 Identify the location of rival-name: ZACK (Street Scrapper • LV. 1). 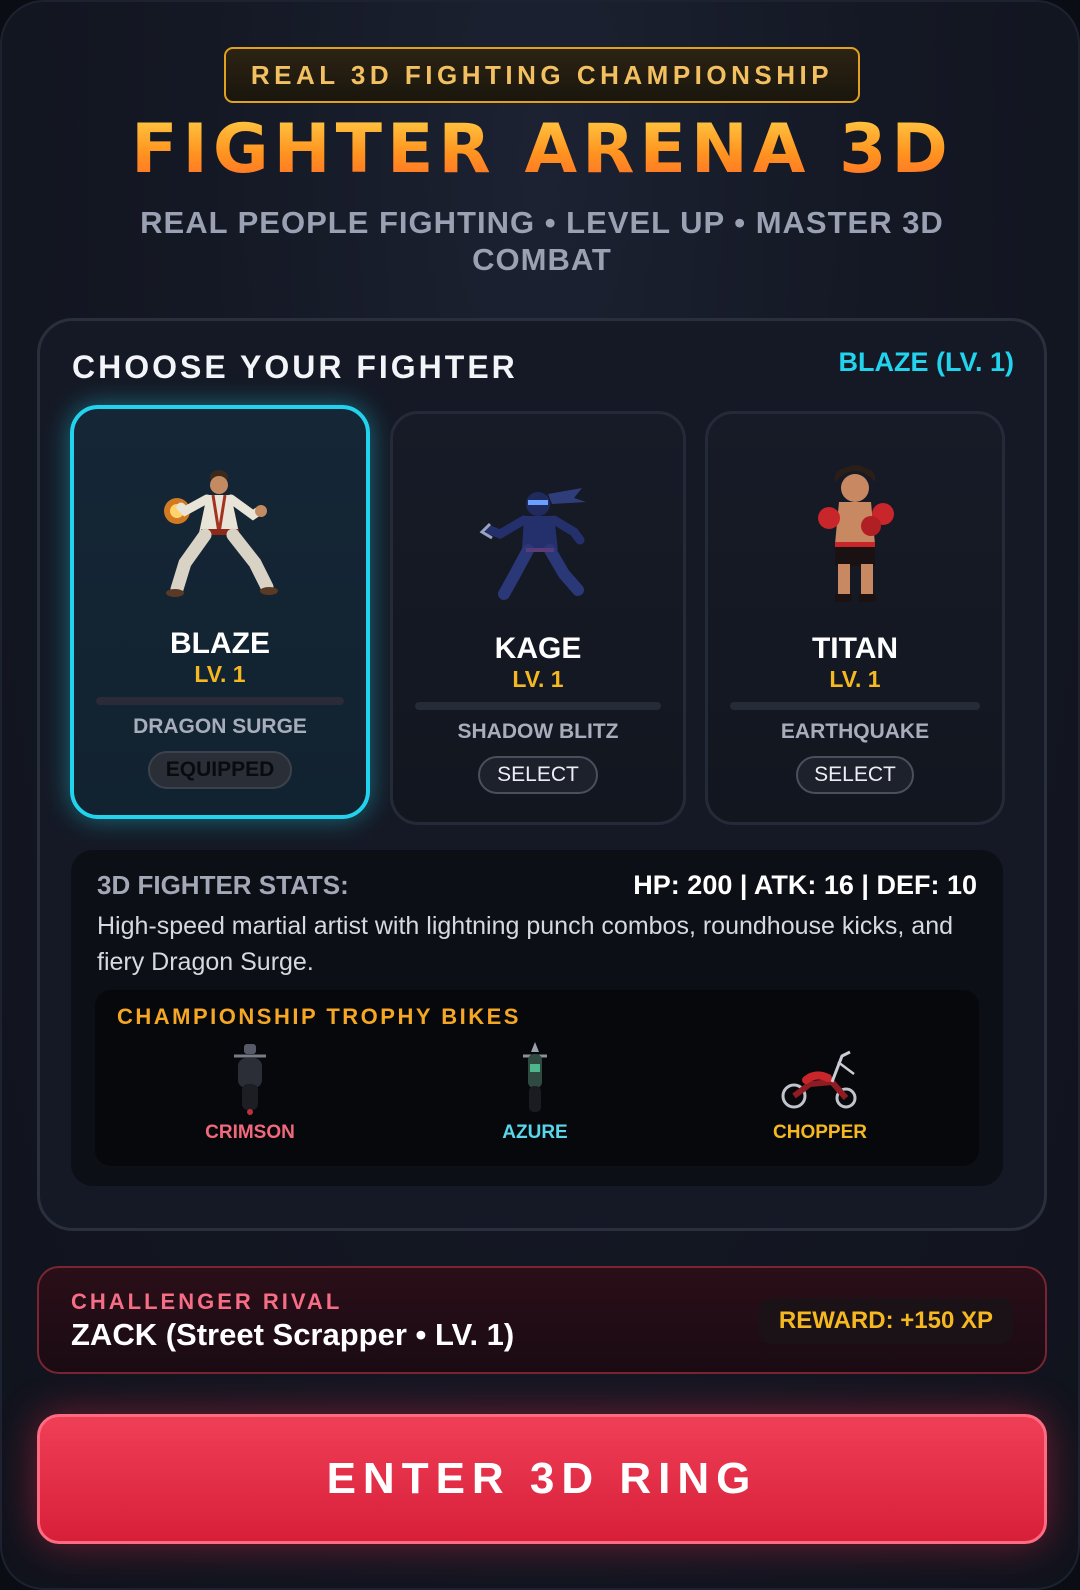
(293, 1334).